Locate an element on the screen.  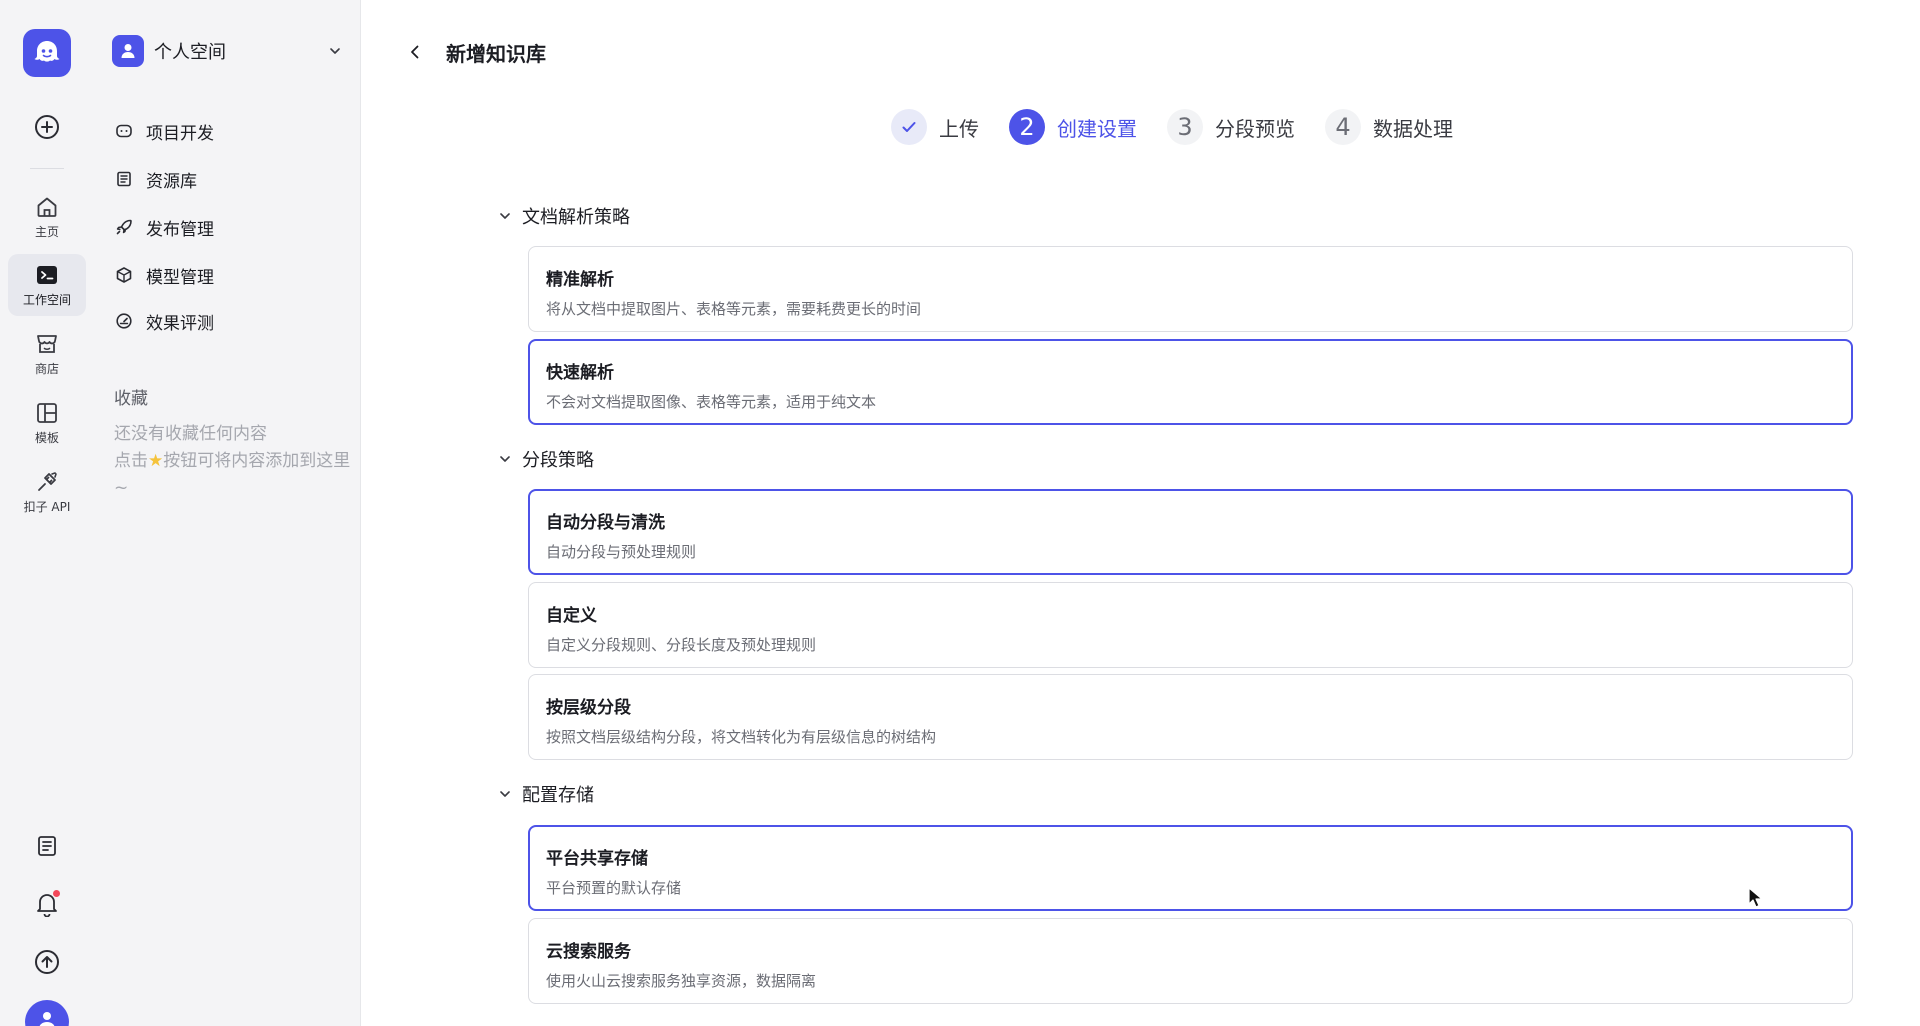
user-avatar is located at coordinates (47, 1013).